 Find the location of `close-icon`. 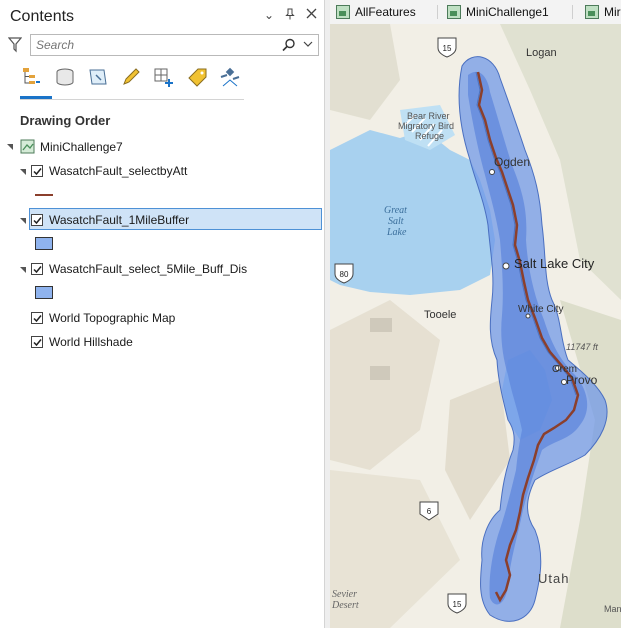

close-icon is located at coordinates (311, 15).